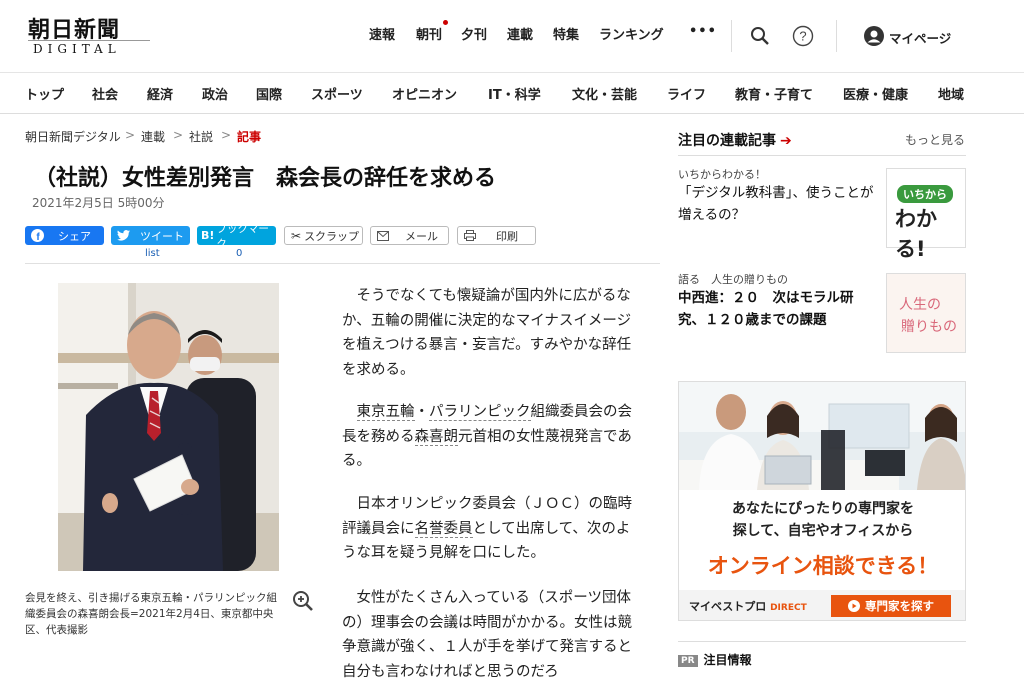  What do you see at coordinates (242, 236) in the screenshot?
I see `hatena-bookmark-label: ブックマーク` at bounding box center [242, 236].